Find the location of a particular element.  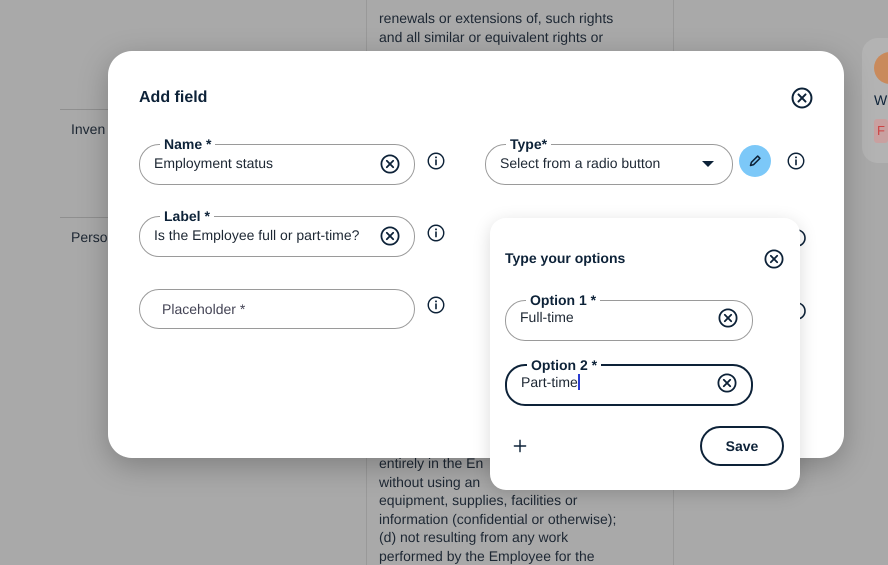

paragraph-line: renewals or extensions of, such rights is located at coordinates (496, 18).